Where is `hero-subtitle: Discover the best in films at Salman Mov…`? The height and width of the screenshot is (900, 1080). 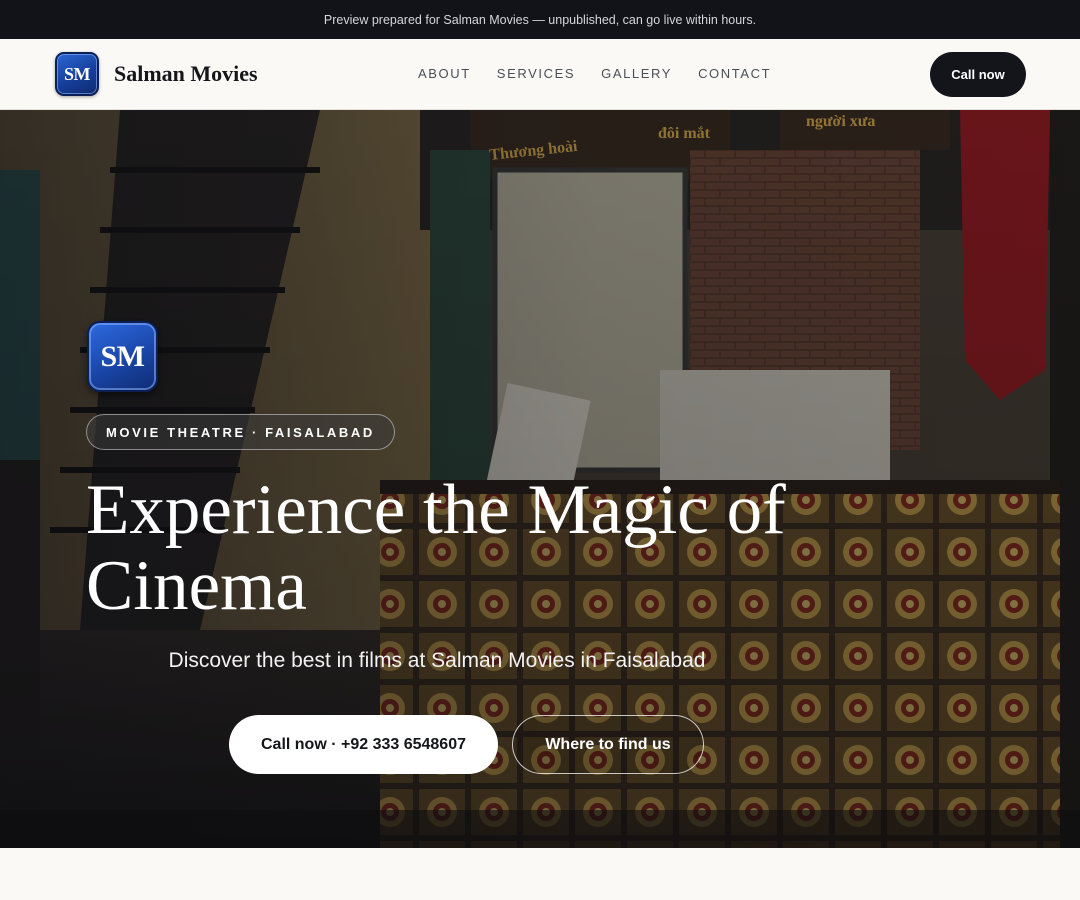
hero-subtitle: Discover the best in films at Salman Mov… is located at coordinates (437, 660).